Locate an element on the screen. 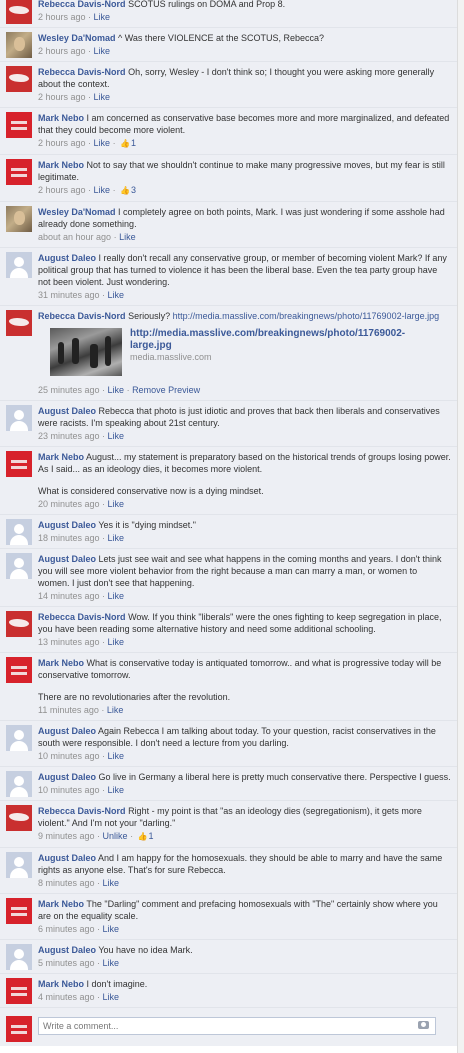 This screenshot has height=1053, width=464. comment-meta: 20 minutes ago · Like is located at coordinates (81, 504).